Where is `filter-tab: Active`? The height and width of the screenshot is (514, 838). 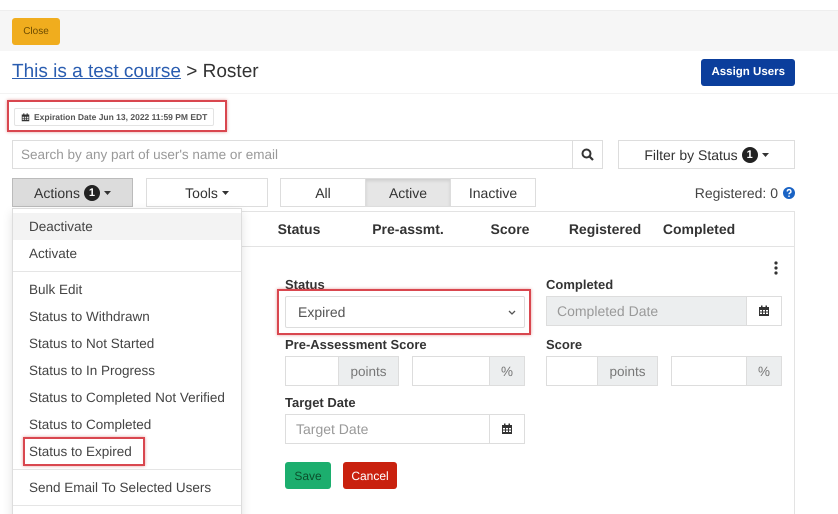 filter-tab: Active is located at coordinates (408, 192).